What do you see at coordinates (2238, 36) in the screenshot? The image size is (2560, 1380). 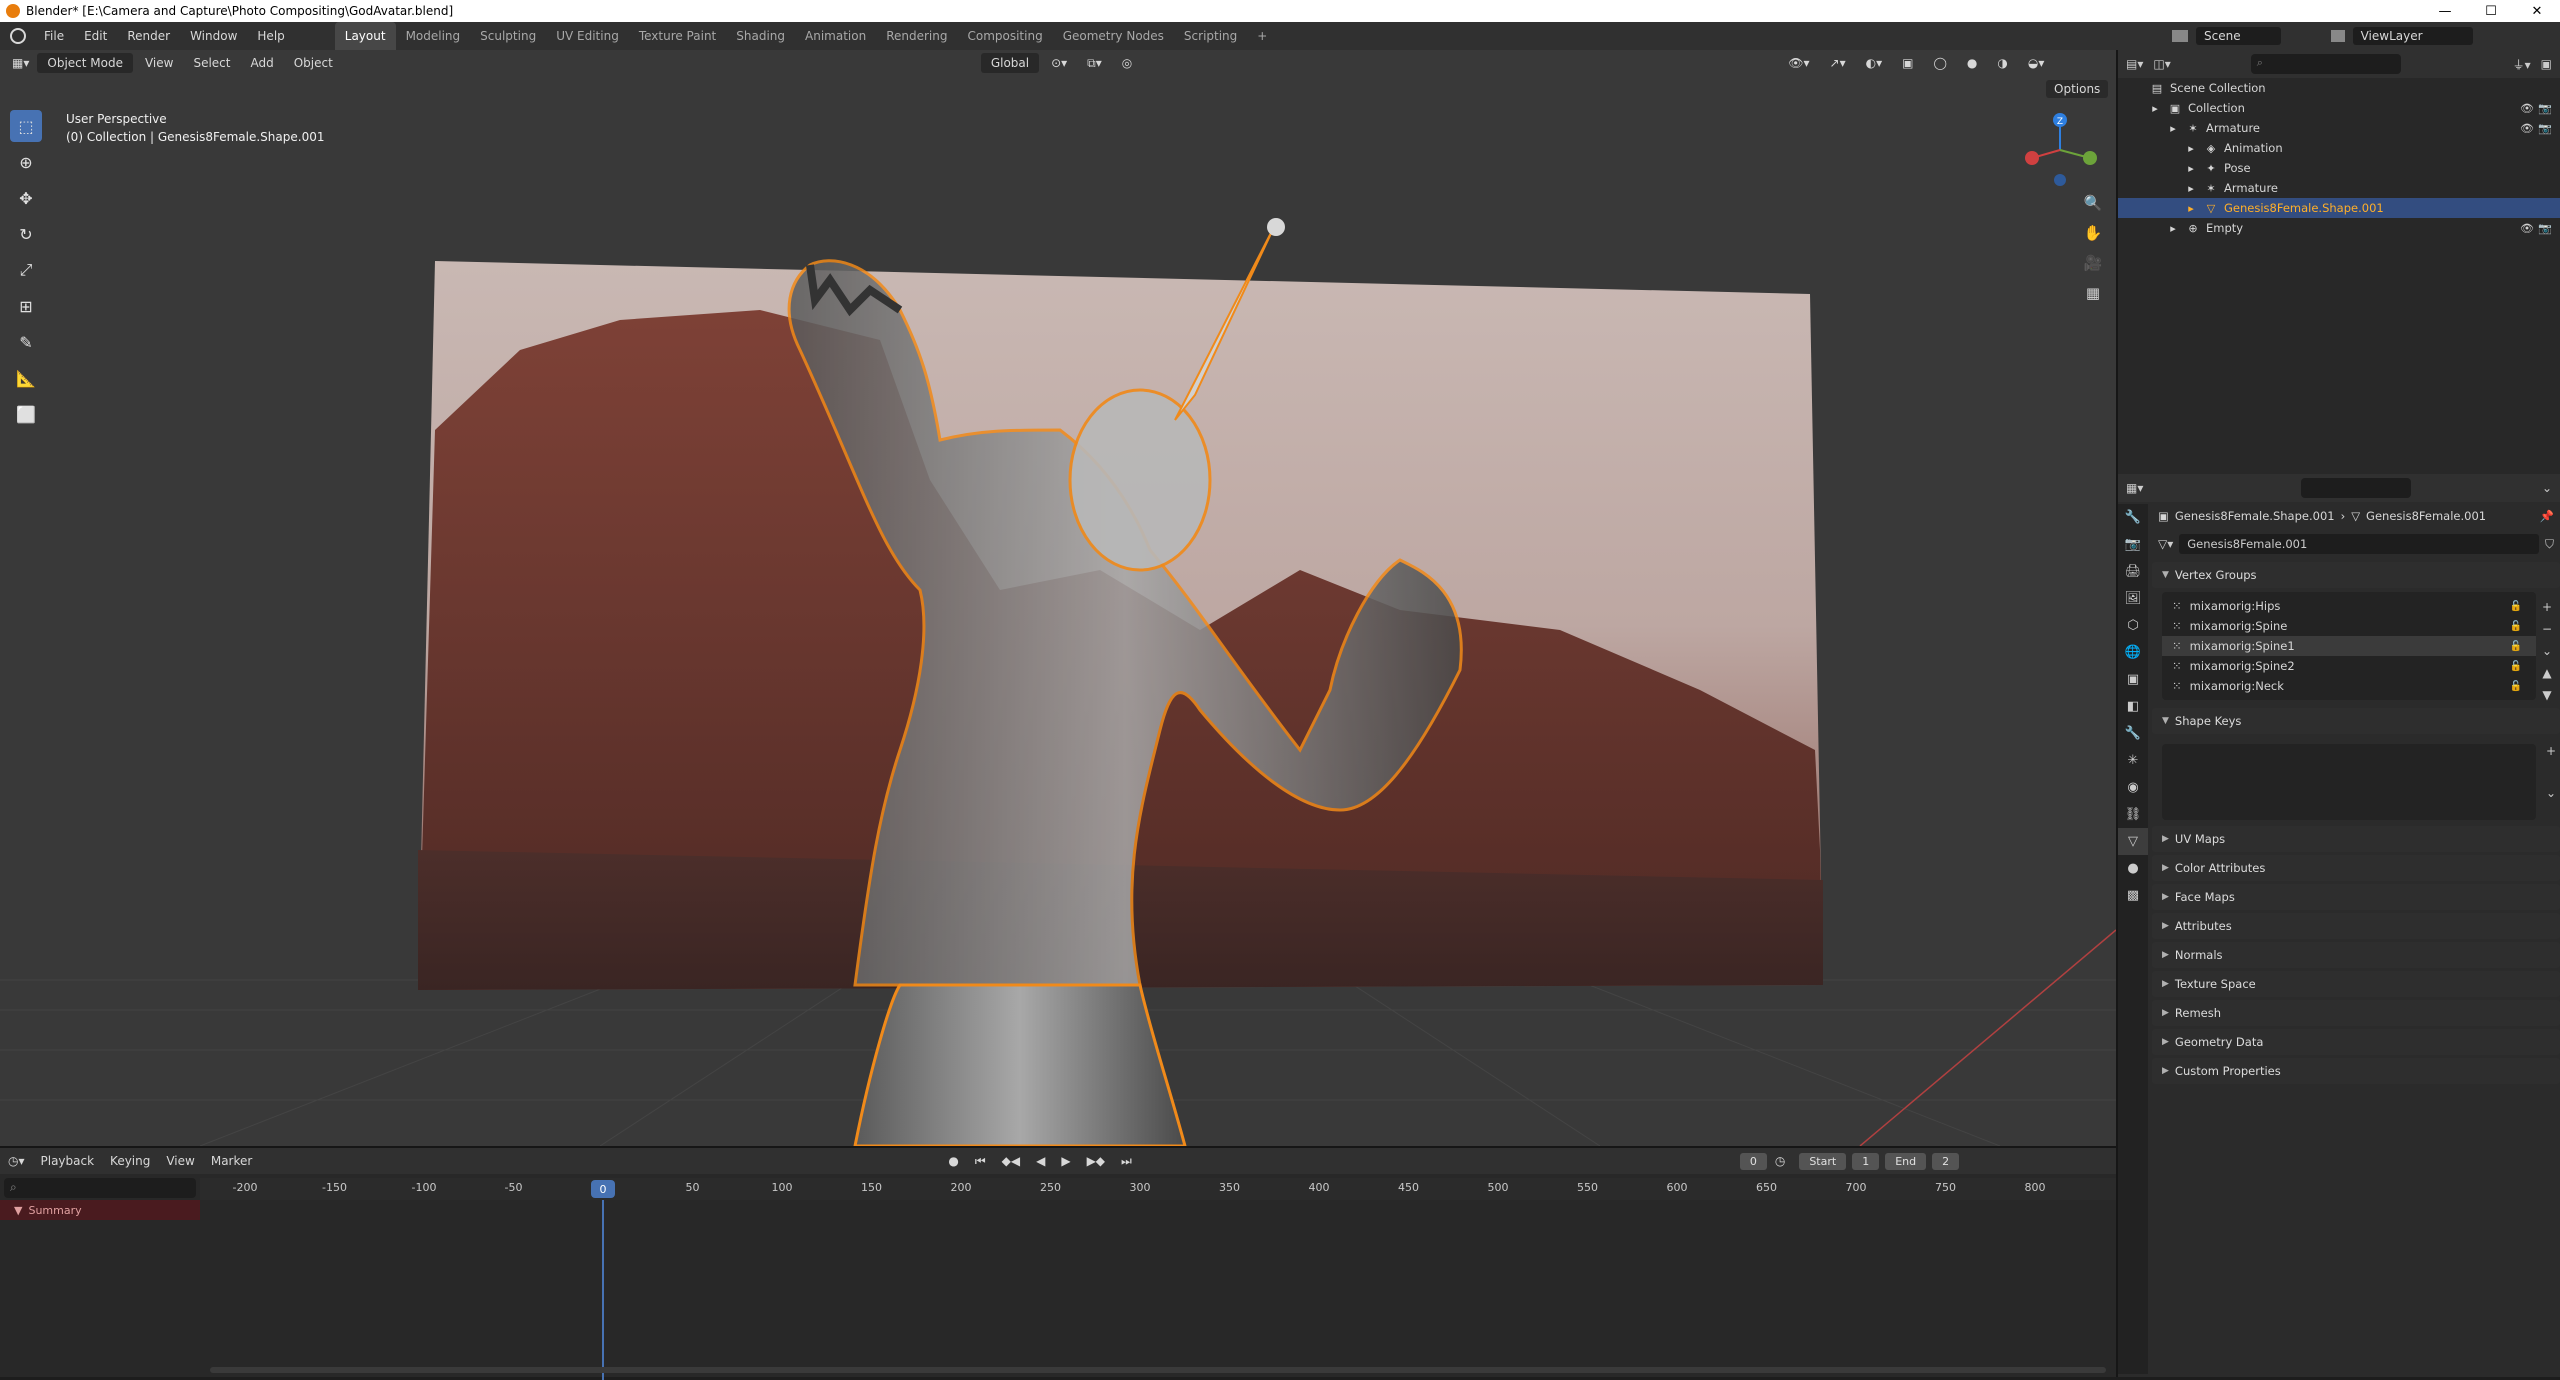 I see `scene-selector: Scene` at bounding box center [2238, 36].